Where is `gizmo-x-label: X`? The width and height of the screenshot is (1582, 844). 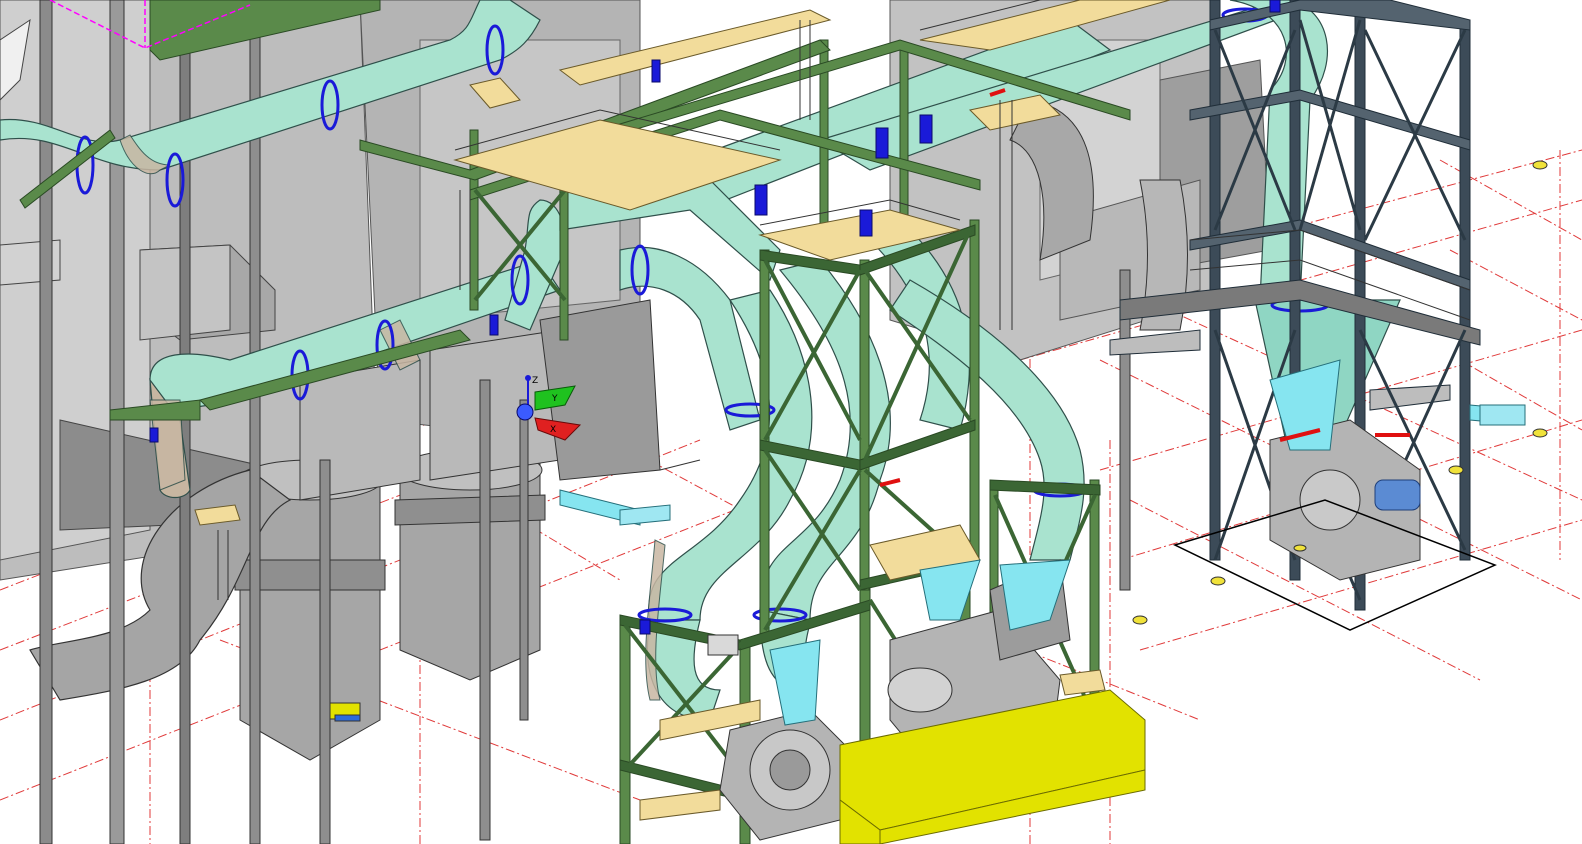 gizmo-x-label: X is located at coordinates (553, 430).